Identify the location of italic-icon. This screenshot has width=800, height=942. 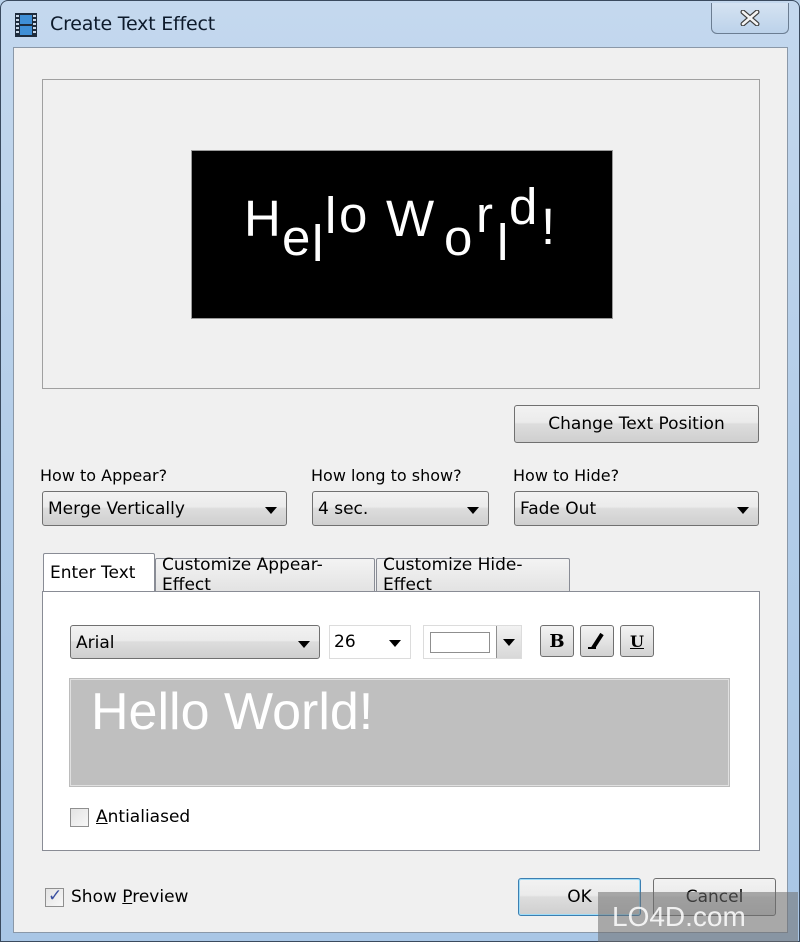
(596, 641).